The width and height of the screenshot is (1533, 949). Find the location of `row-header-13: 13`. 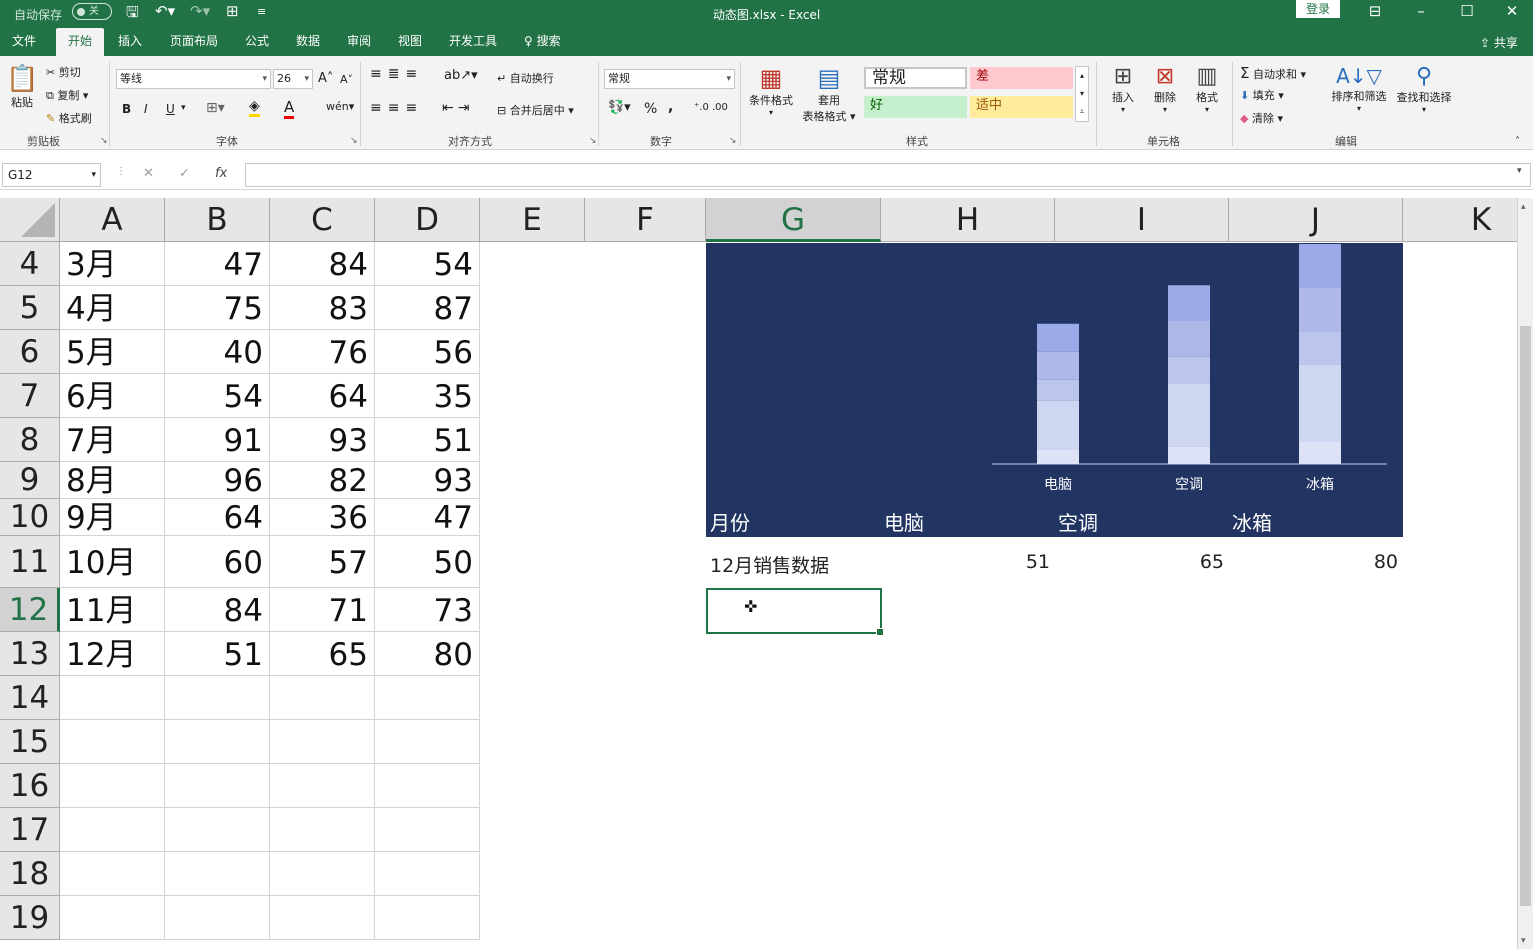

row-header-13: 13 is located at coordinates (30, 654).